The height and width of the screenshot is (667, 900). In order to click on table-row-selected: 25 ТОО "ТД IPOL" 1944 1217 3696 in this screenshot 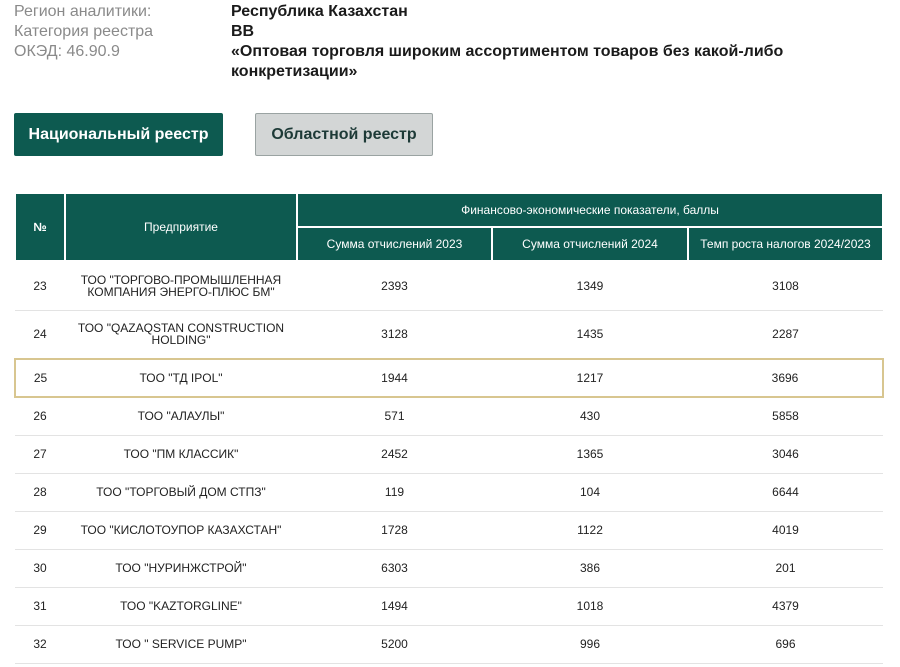, I will do `click(449, 378)`.